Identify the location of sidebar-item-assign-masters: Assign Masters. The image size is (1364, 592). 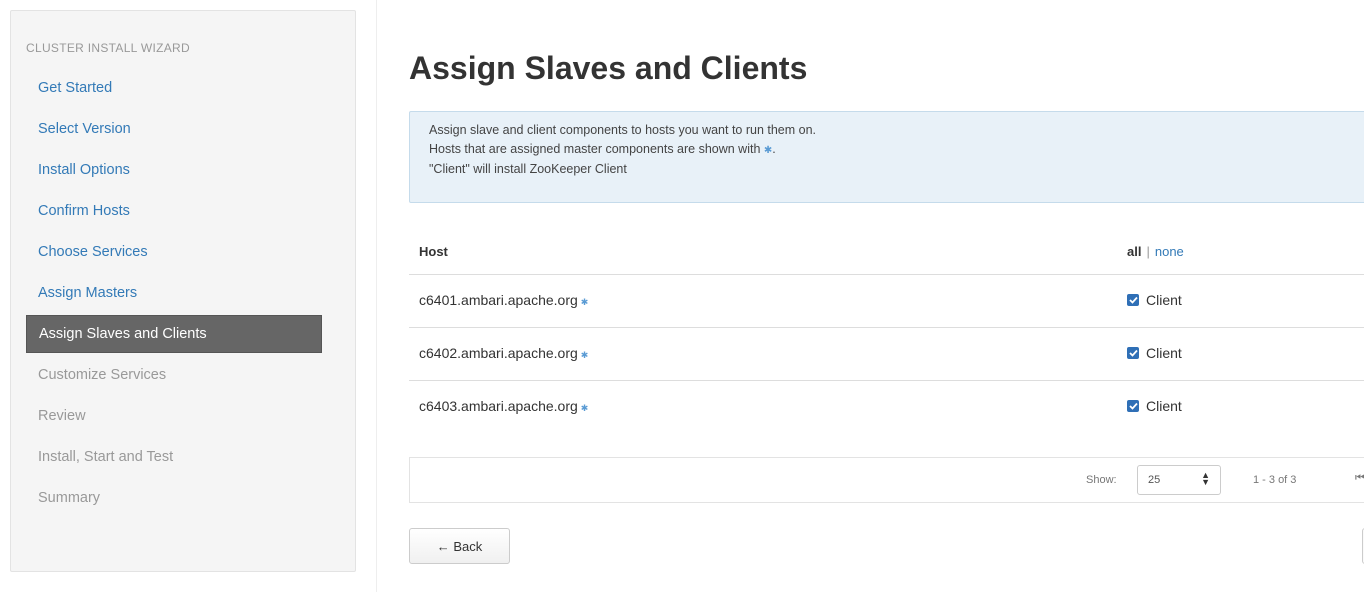
(174, 293).